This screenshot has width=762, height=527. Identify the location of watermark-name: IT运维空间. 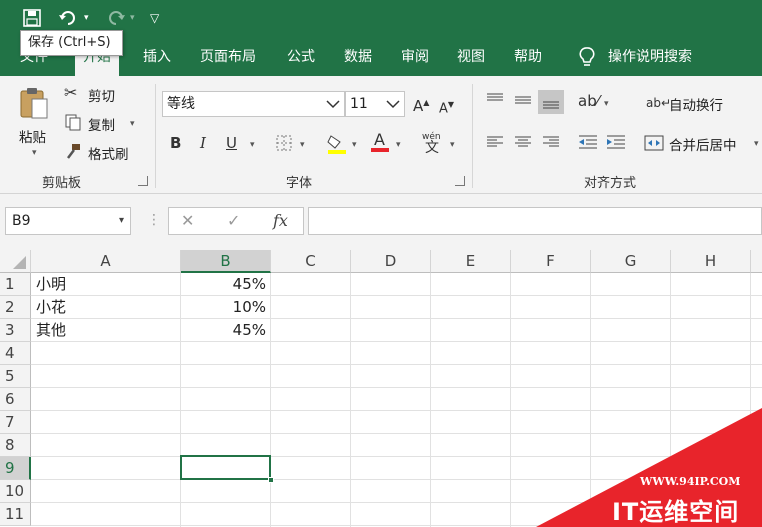
(676, 512).